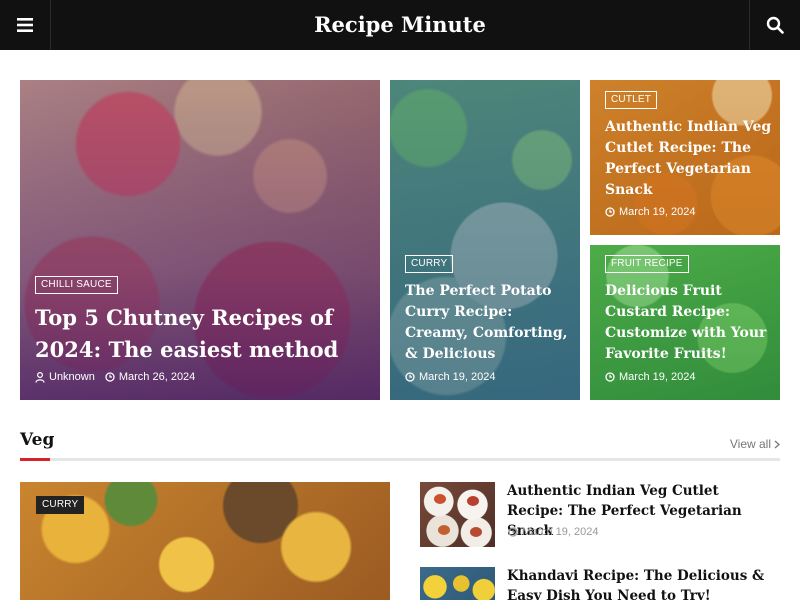 This screenshot has height=600, width=800. Describe the element at coordinates (485, 240) in the screenshot. I see `featured-post-2: CURRY The Perfect Potato Curry Recipe` at that location.